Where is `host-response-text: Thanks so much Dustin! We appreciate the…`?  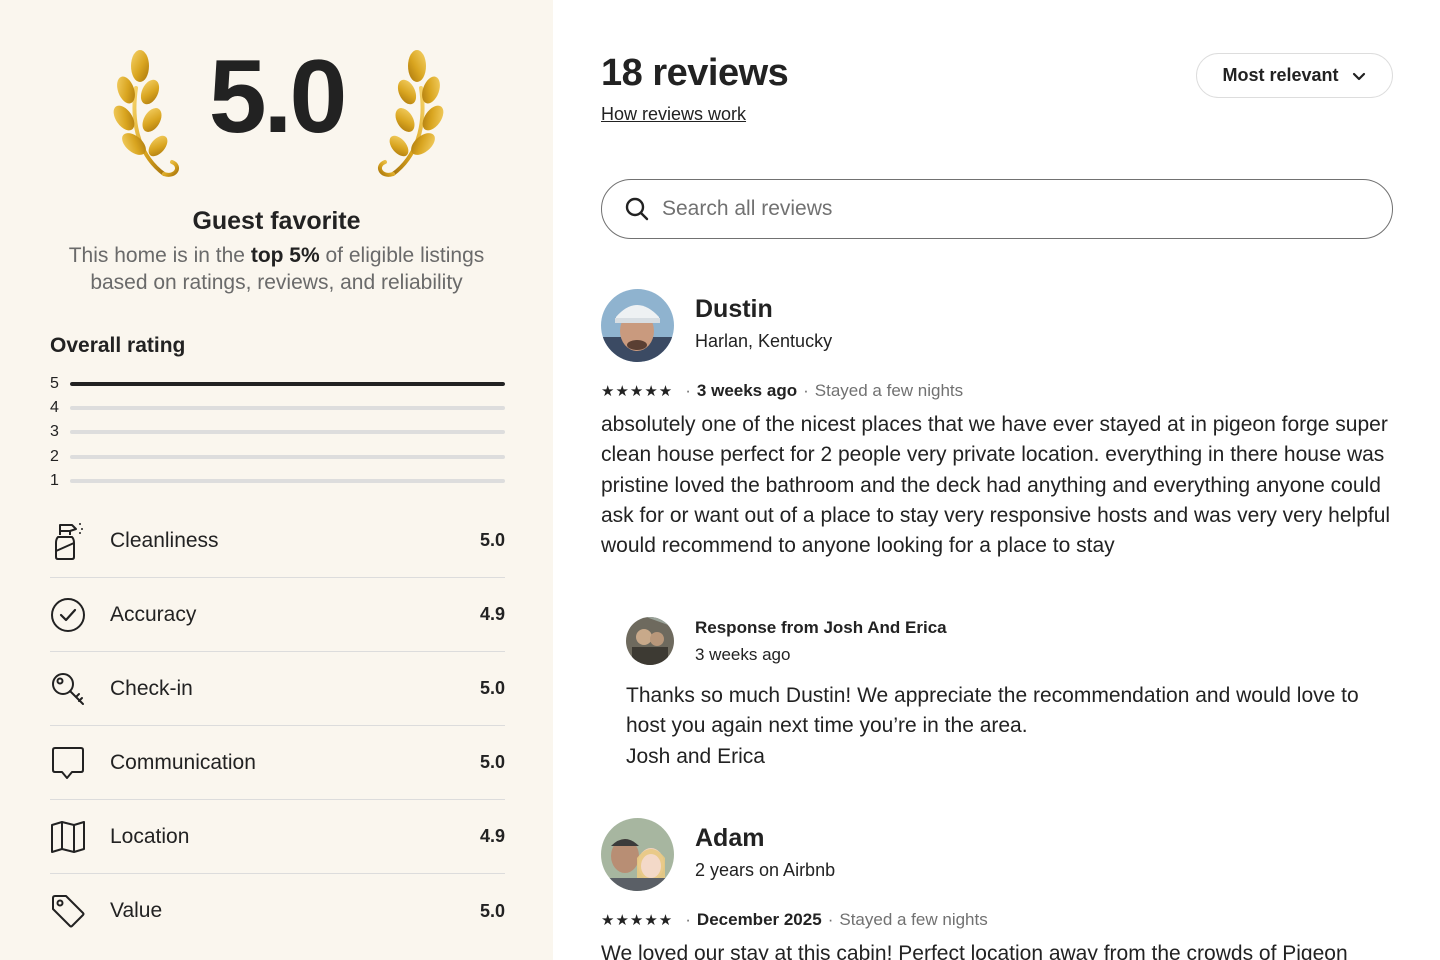
host-response-text: Thanks so much Dustin! We appreciate the… is located at coordinates (1009, 726).